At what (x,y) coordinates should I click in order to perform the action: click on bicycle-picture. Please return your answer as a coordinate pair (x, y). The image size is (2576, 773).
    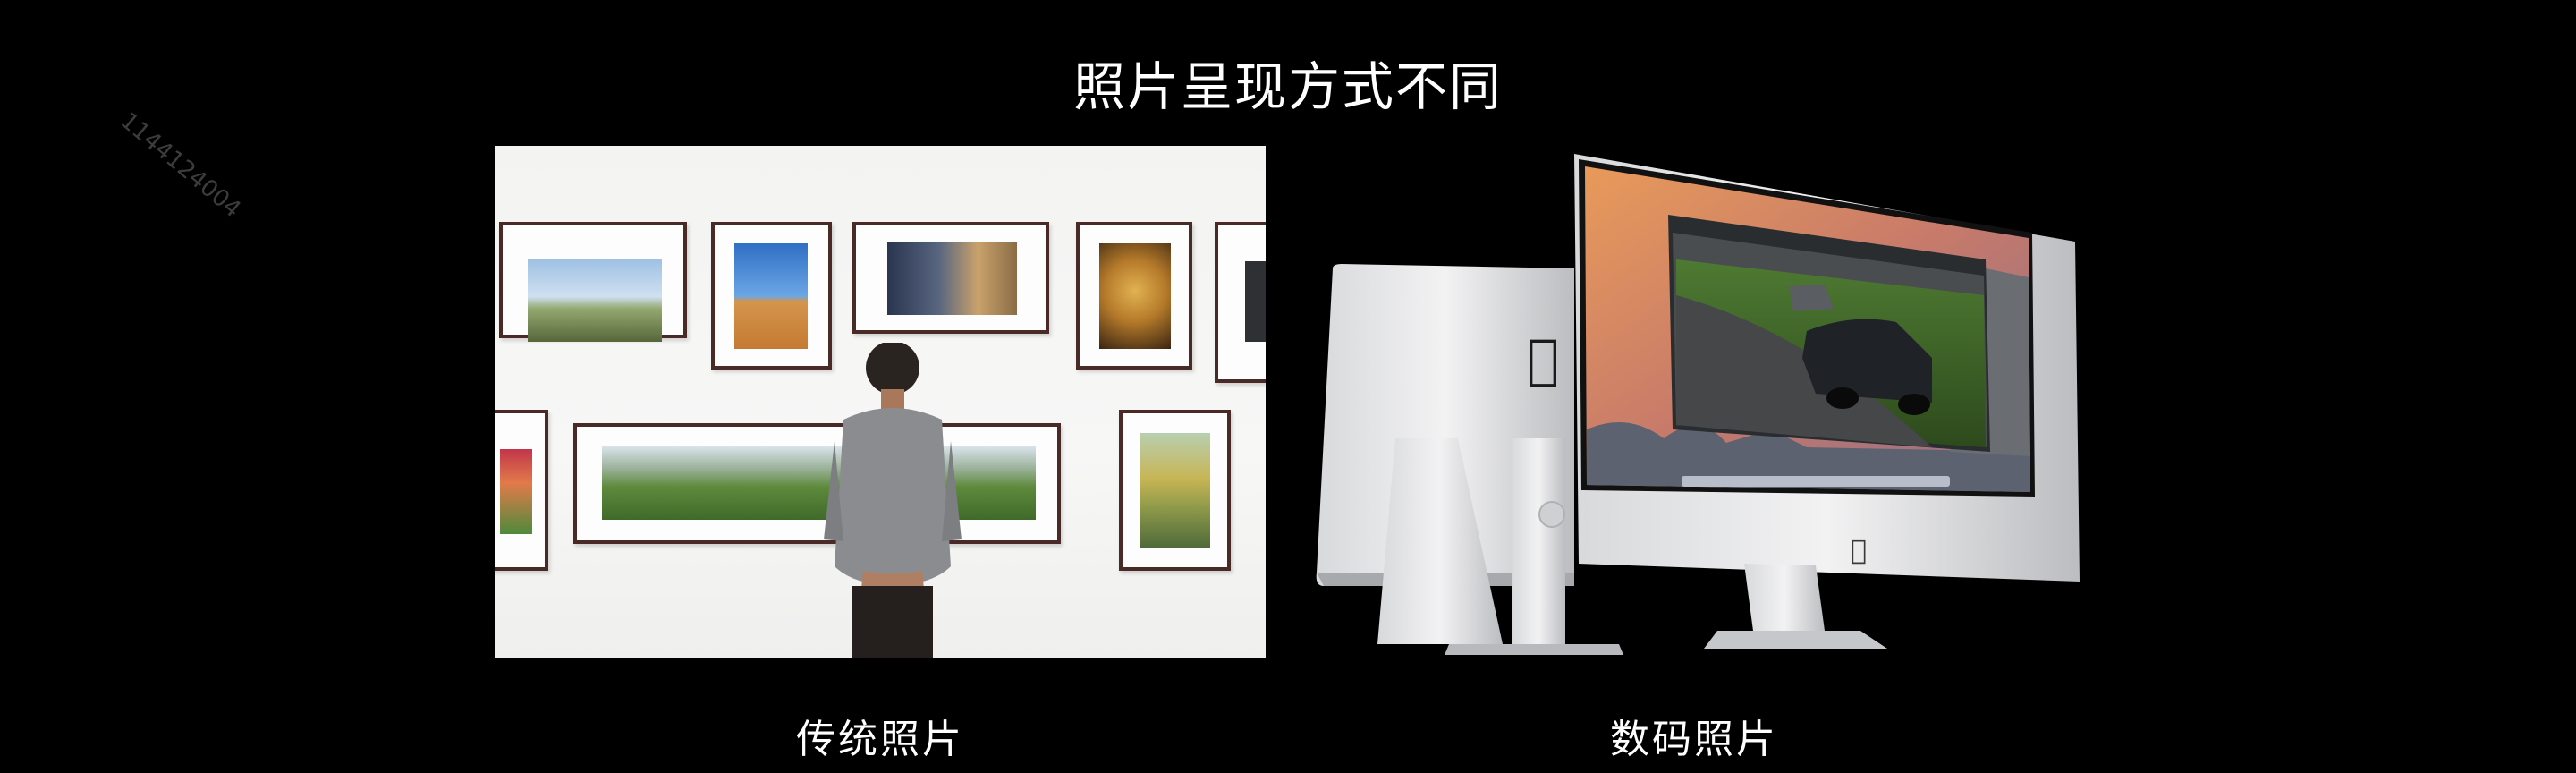
    Looking at the image, I should click on (952, 278).